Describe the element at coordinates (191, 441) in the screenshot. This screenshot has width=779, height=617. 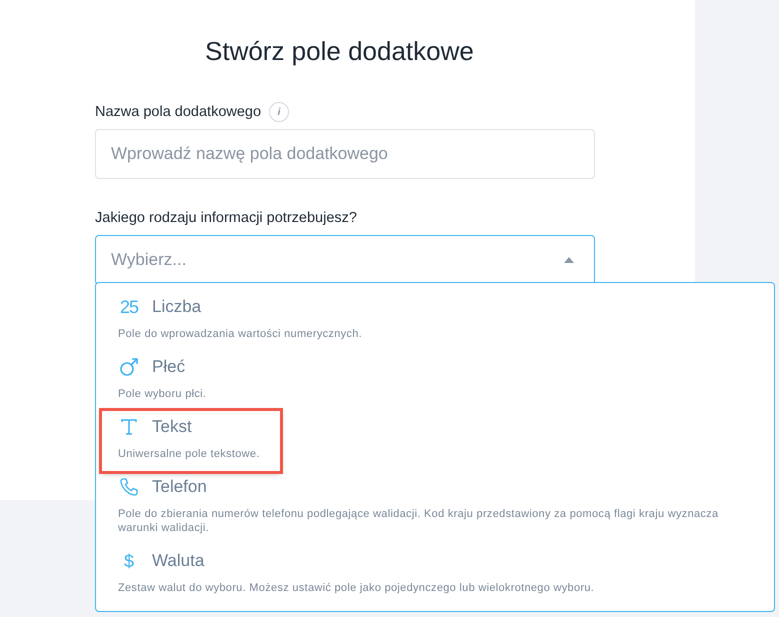
I see `dropdown-option: Tekst Uniwersalne pole tekstowe.` at that location.